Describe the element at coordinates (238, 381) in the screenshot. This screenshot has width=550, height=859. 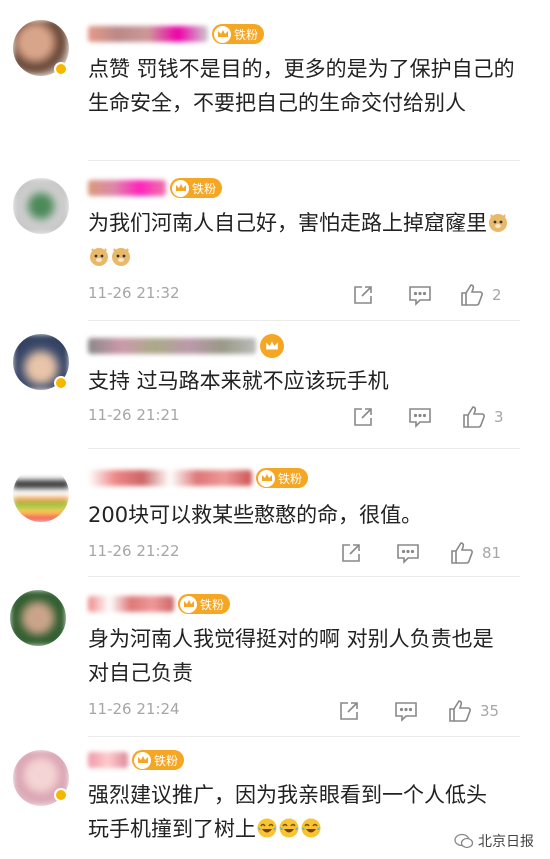
I see `comment-text: 支持 过马路本来就不应该玩手机` at that location.